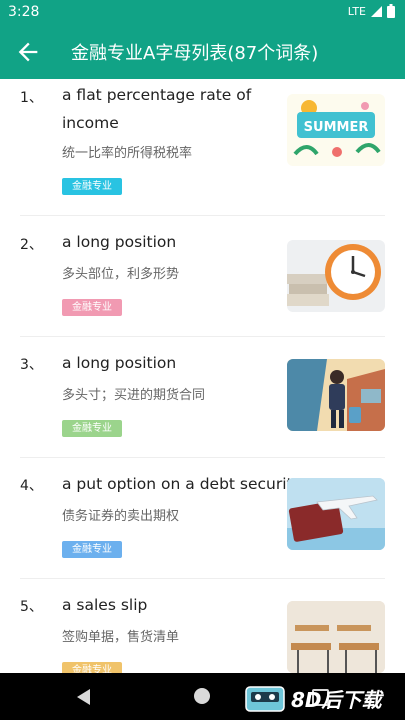 The width and height of the screenshot is (405, 720). I want to click on watermark: 8D后下载, so click(313, 698).